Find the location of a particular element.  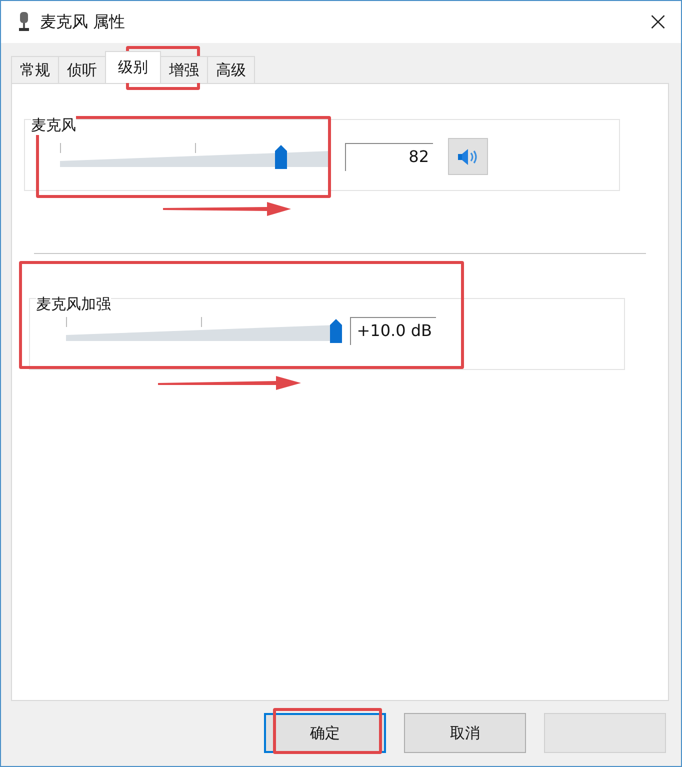

tab: 高级 is located at coordinates (231, 69).